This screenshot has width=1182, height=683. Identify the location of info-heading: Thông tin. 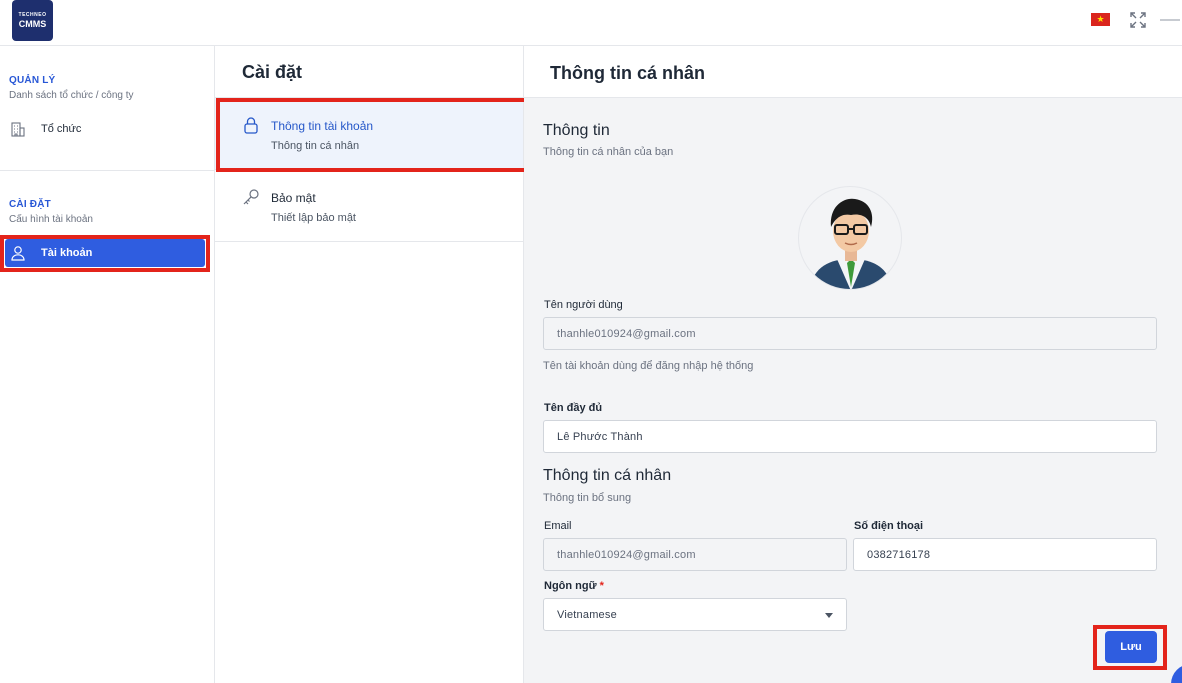
(576, 130).